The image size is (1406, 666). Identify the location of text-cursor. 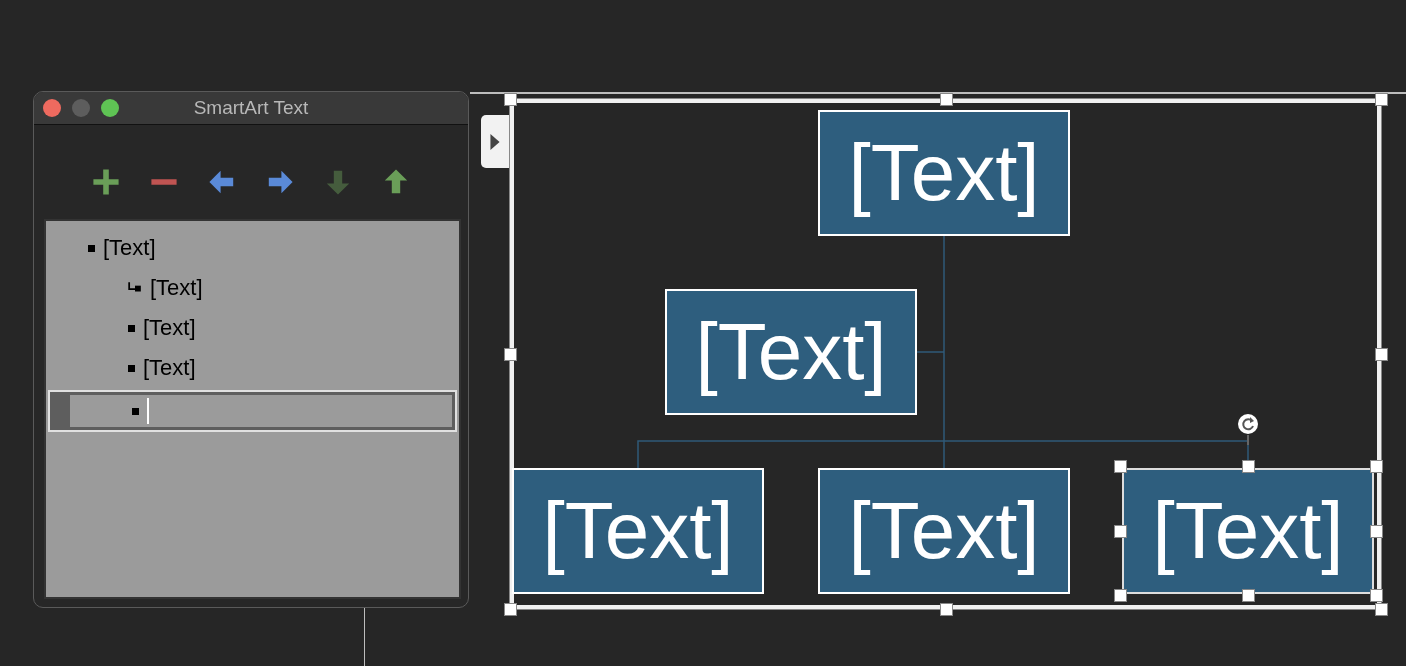
(148, 411).